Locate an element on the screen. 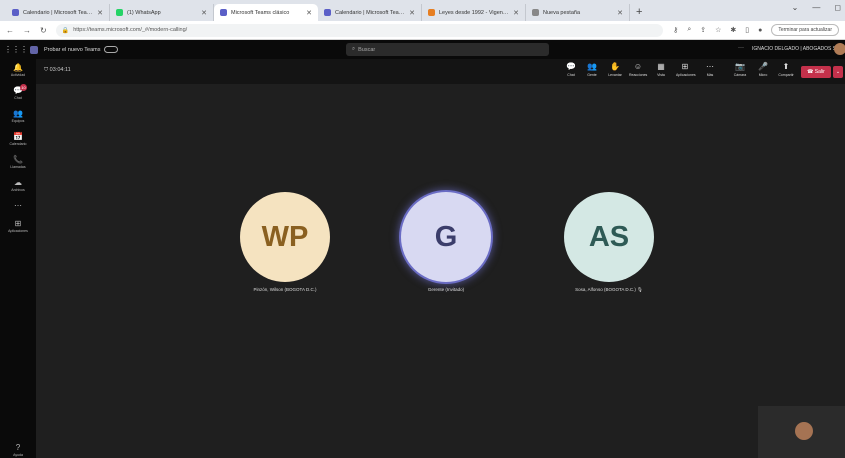  chat-button: 💬 Chat is located at coordinates (571, 69).